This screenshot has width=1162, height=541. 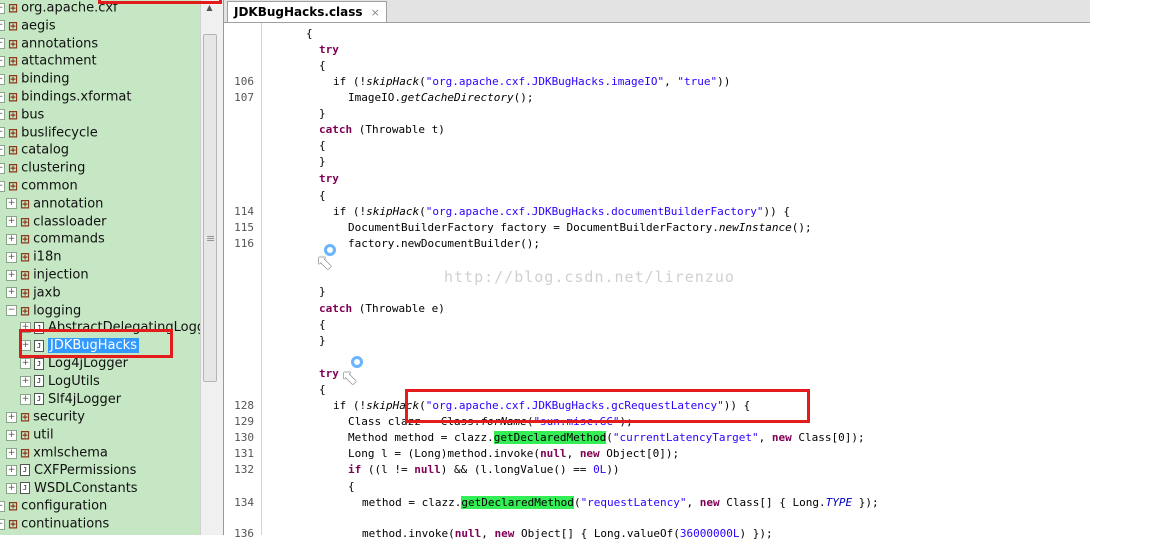 What do you see at coordinates (349, 377) in the screenshot?
I see `busy-cursor-icon: ⬉` at bounding box center [349, 377].